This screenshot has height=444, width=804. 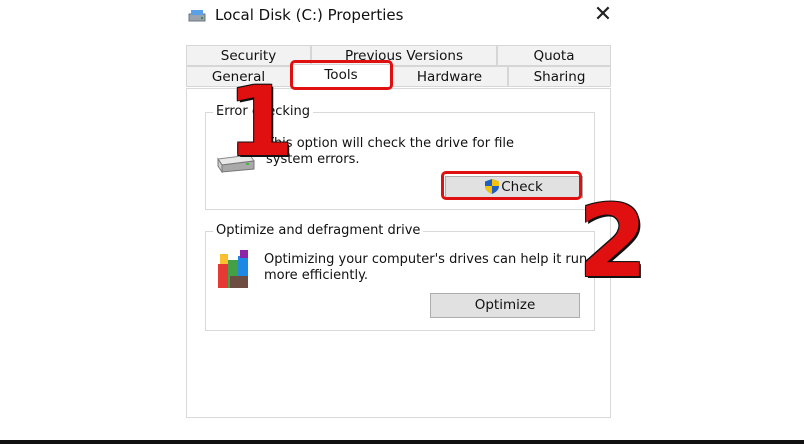 I want to click on window-title: Local Disk (C:) Properties, so click(x=309, y=15).